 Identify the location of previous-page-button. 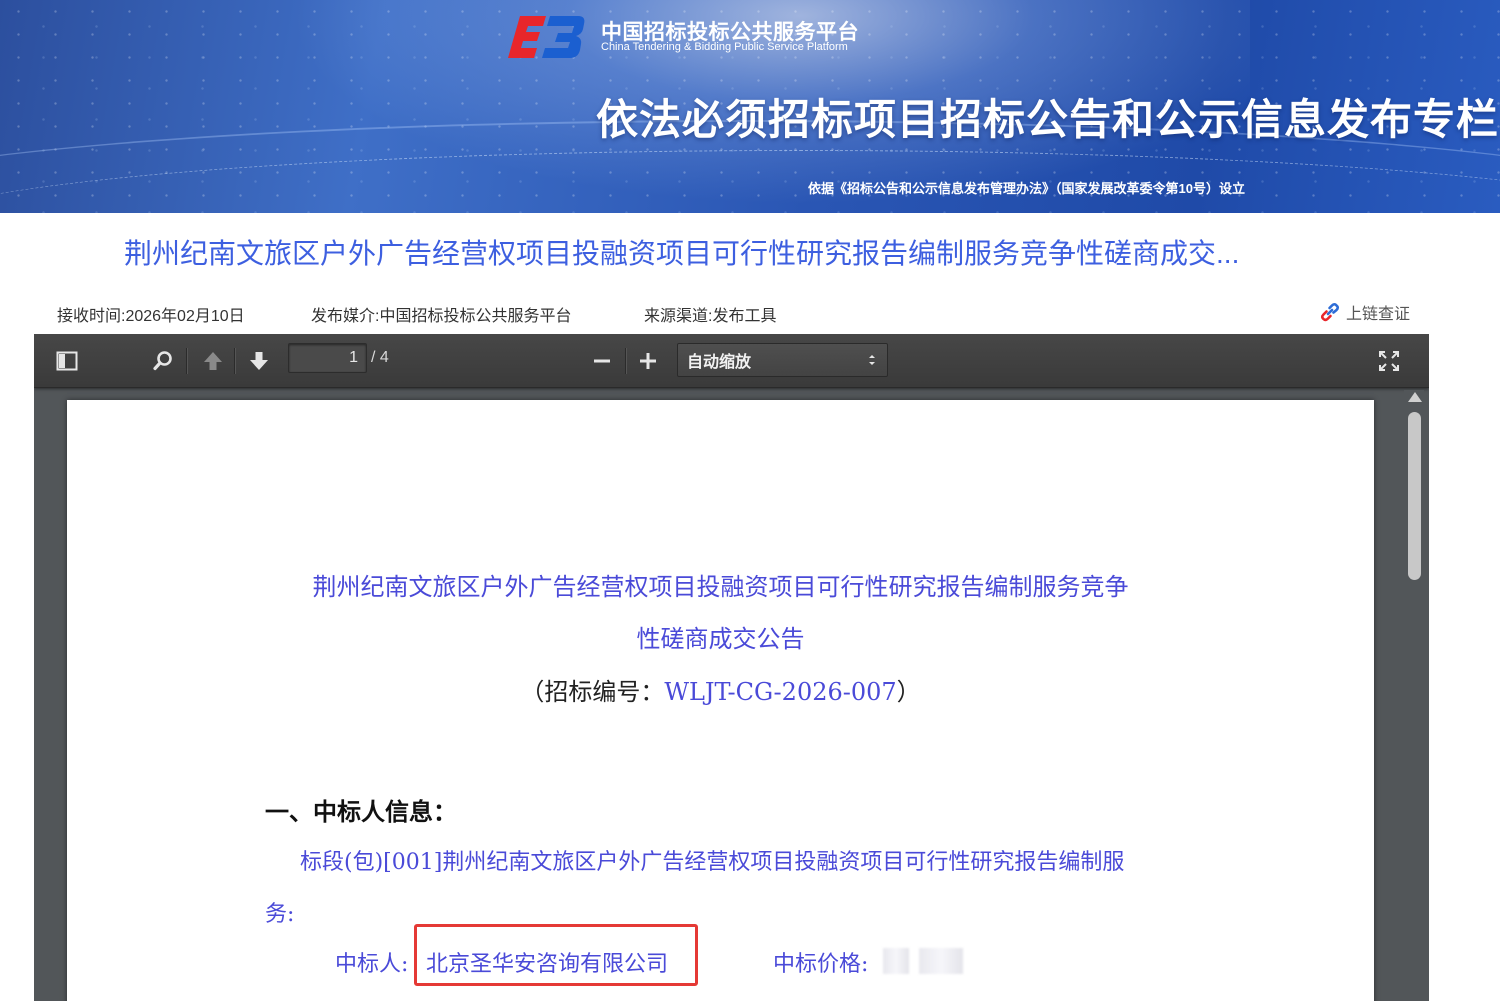
(213, 361).